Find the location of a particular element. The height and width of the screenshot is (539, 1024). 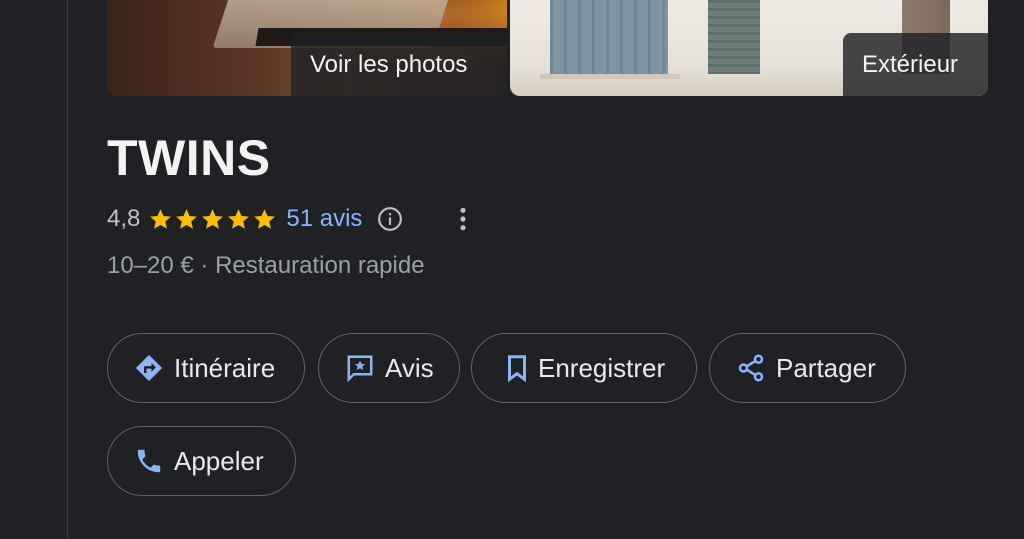

exterior-photos-label: Extérieur is located at coordinates (915, 64).